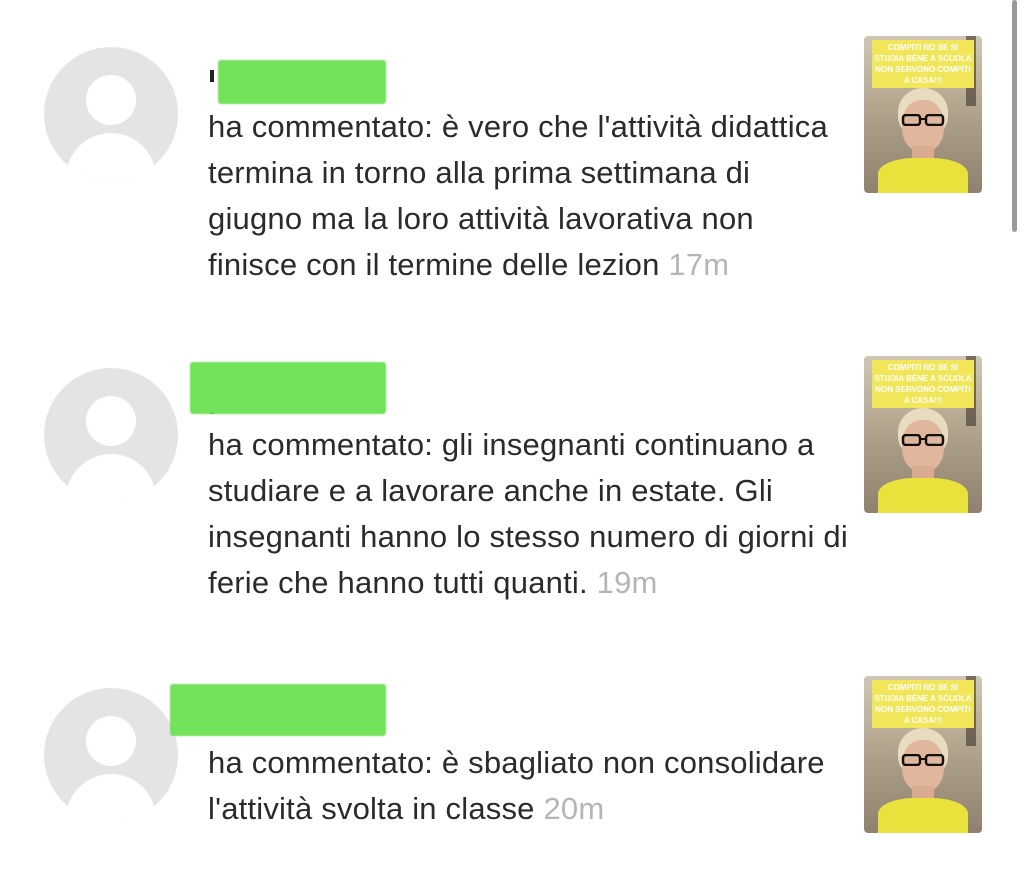  What do you see at coordinates (574, 808) in the screenshot?
I see `timestamp: 20m` at bounding box center [574, 808].